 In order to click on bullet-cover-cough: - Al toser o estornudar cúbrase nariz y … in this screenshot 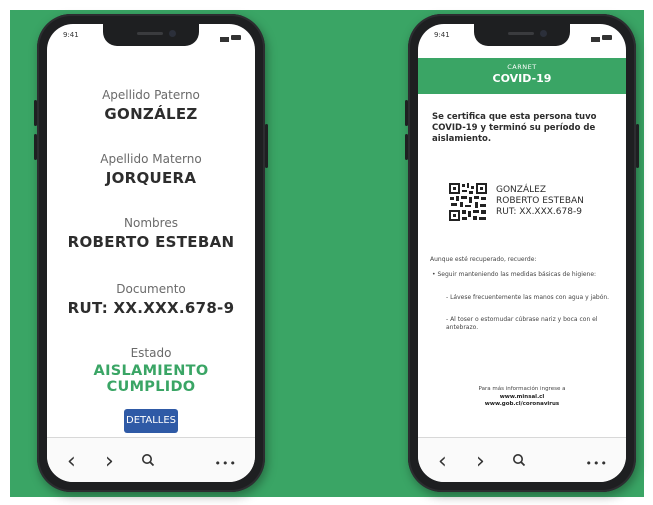, I will do `click(522, 323)`.